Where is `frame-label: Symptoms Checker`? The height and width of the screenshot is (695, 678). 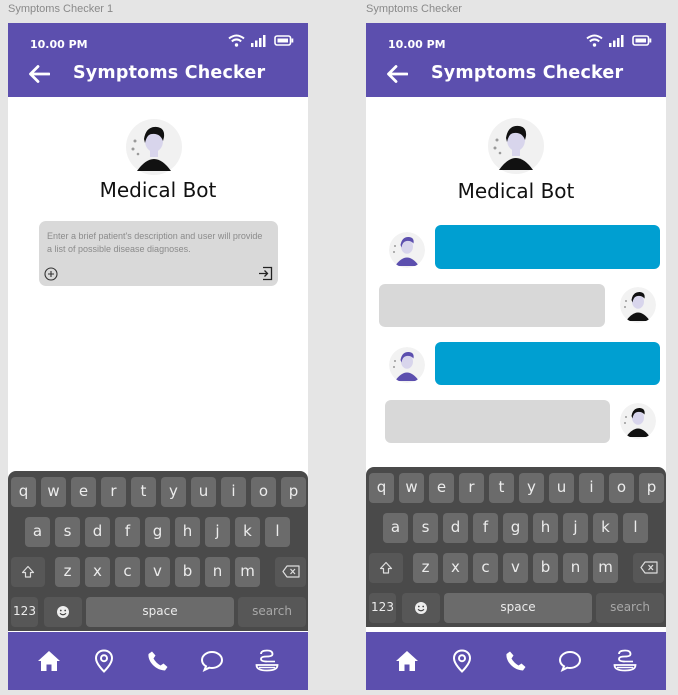
frame-label: Symptoms Checker is located at coordinates (414, 9).